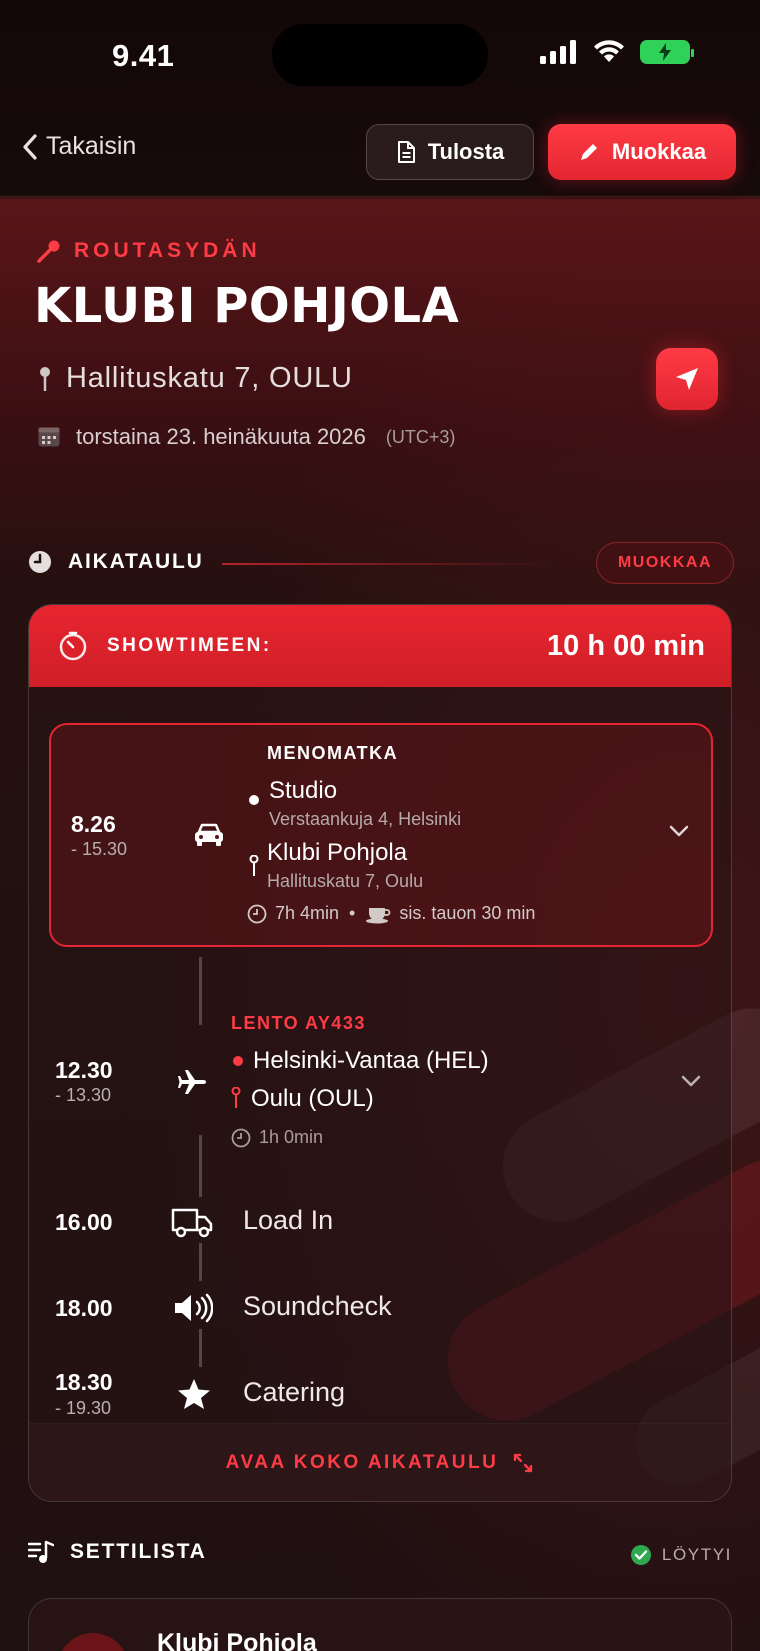 The height and width of the screenshot is (1651, 760). I want to click on music-list-icon, so click(41, 1551).